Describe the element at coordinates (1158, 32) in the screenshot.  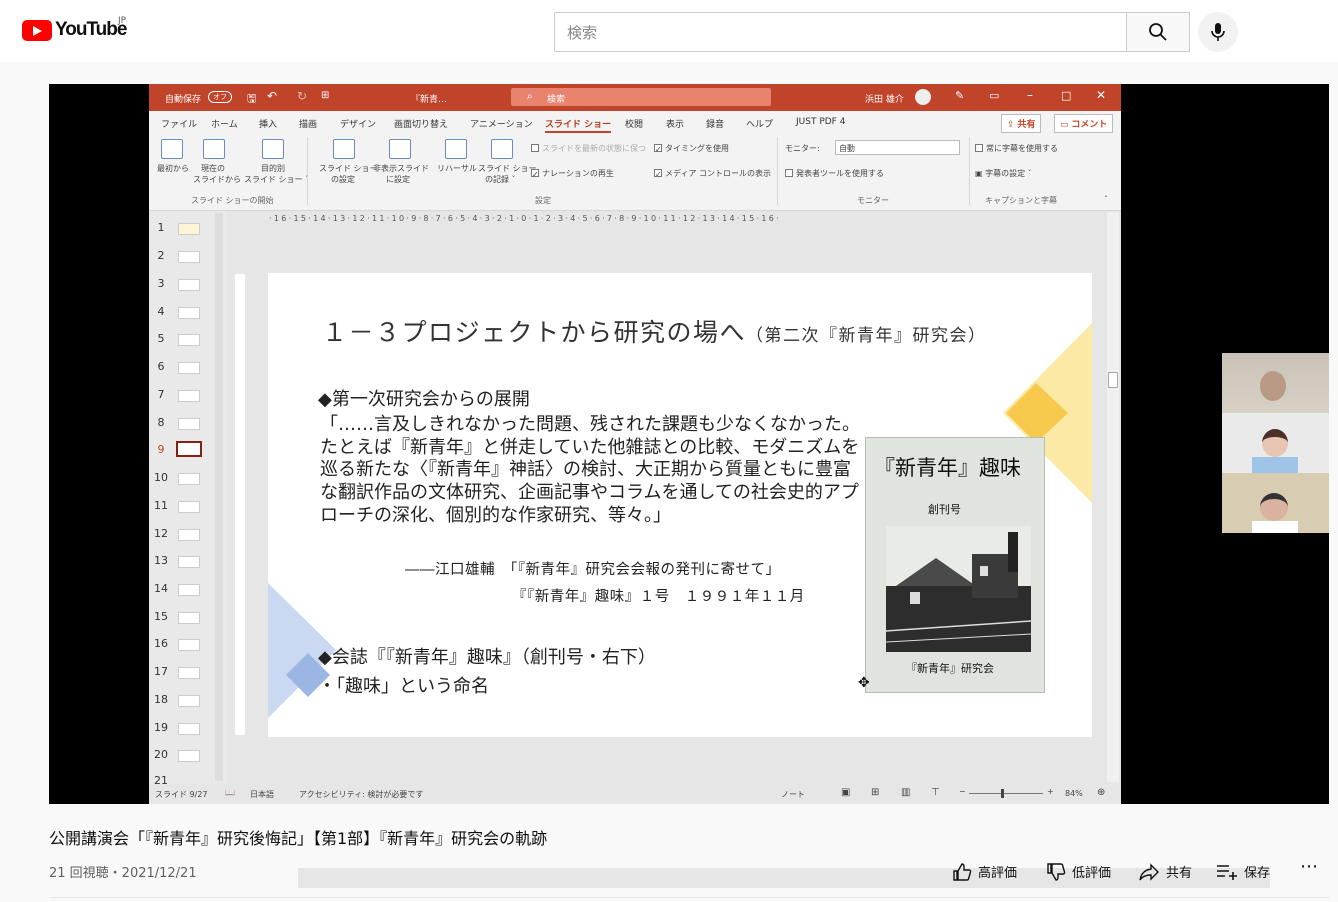
I see `search-button` at that location.